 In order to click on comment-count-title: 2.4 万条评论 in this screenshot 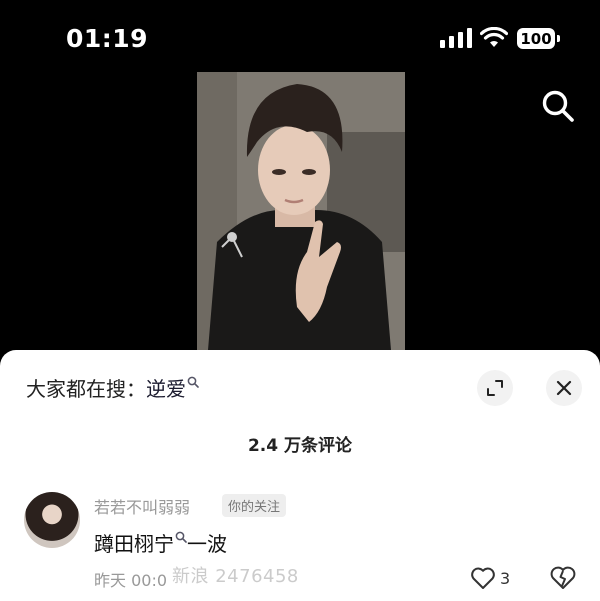, I will do `click(300, 446)`.